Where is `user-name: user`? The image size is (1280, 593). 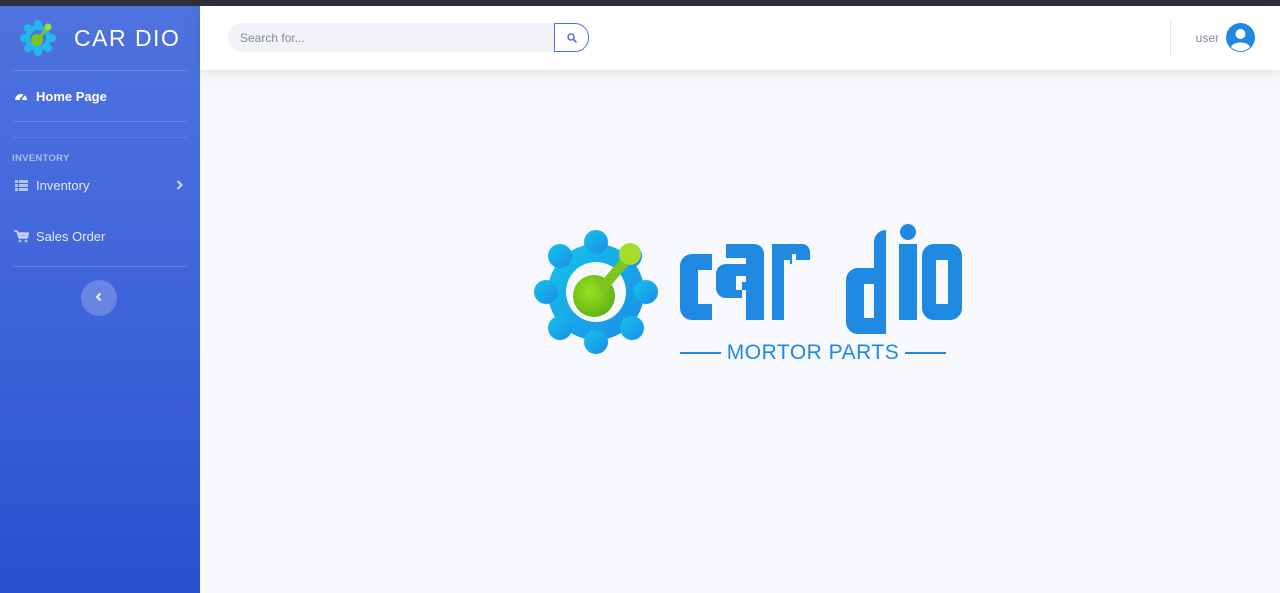
user-name: user is located at coordinates (1207, 37).